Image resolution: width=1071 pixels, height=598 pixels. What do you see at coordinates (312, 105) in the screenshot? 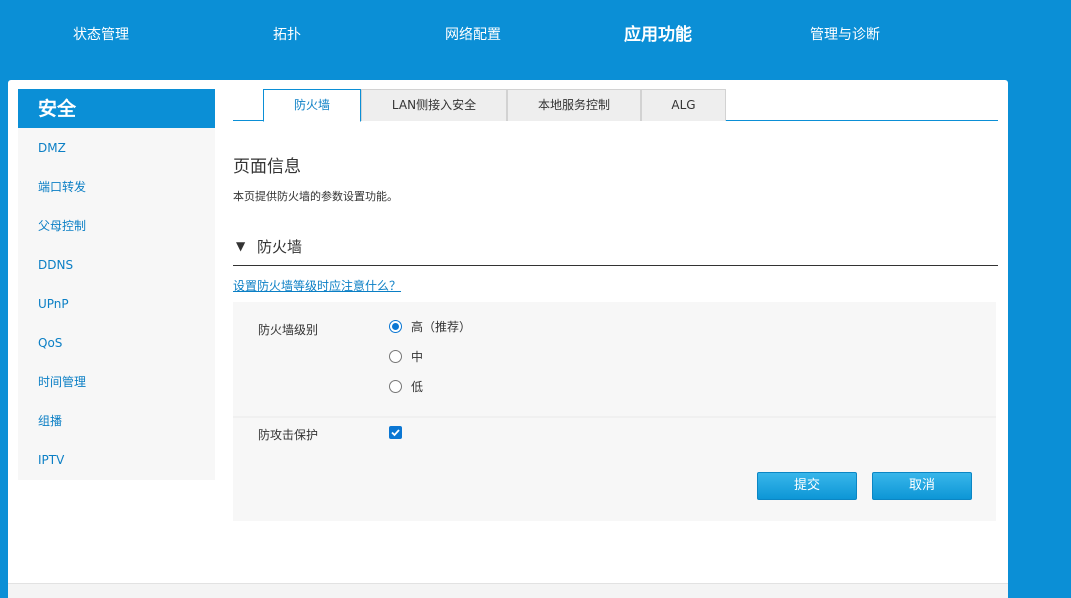
I see `tab-firewall: 防火墙` at bounding box center [312, 105].